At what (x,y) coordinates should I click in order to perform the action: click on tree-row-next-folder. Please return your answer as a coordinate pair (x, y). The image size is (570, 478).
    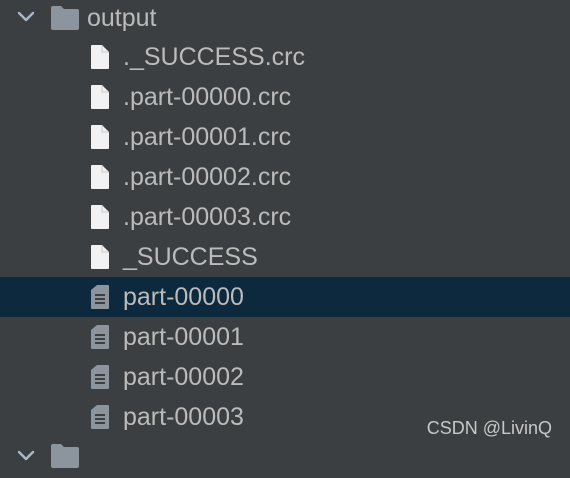
    Looking at the image, I should click on (285, 458).